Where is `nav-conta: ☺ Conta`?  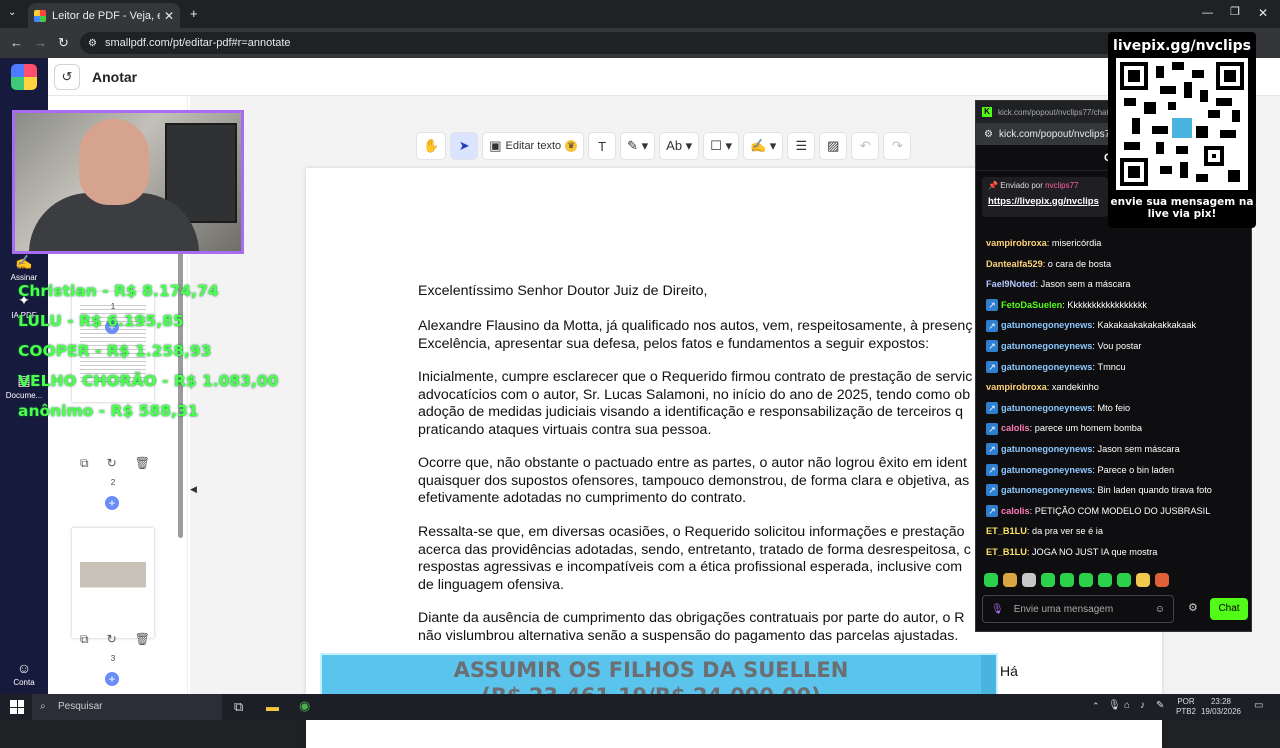 nav-conta: ☺ Conta is located at coordinates (24, 673).